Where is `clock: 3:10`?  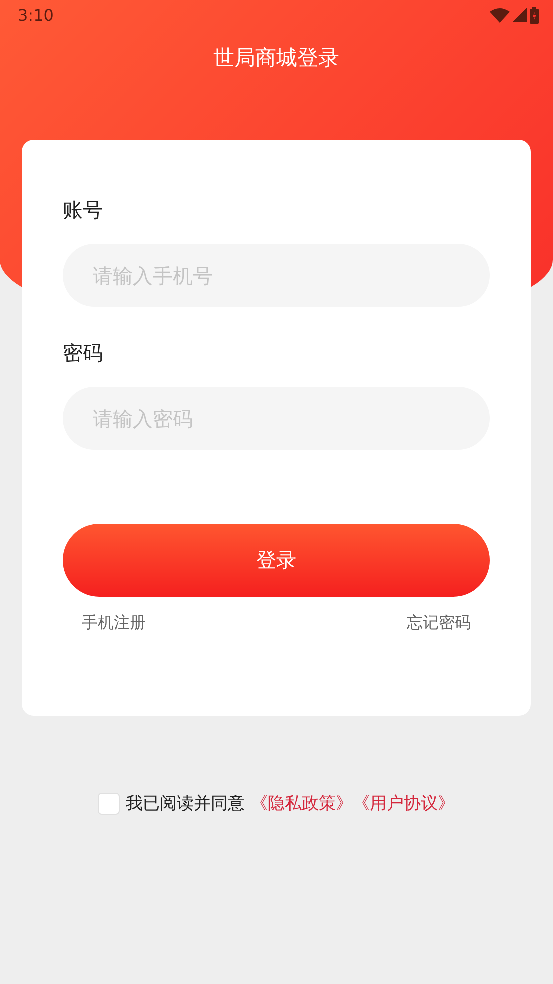
clock: 3:10 is located at coordinates (36, 15).